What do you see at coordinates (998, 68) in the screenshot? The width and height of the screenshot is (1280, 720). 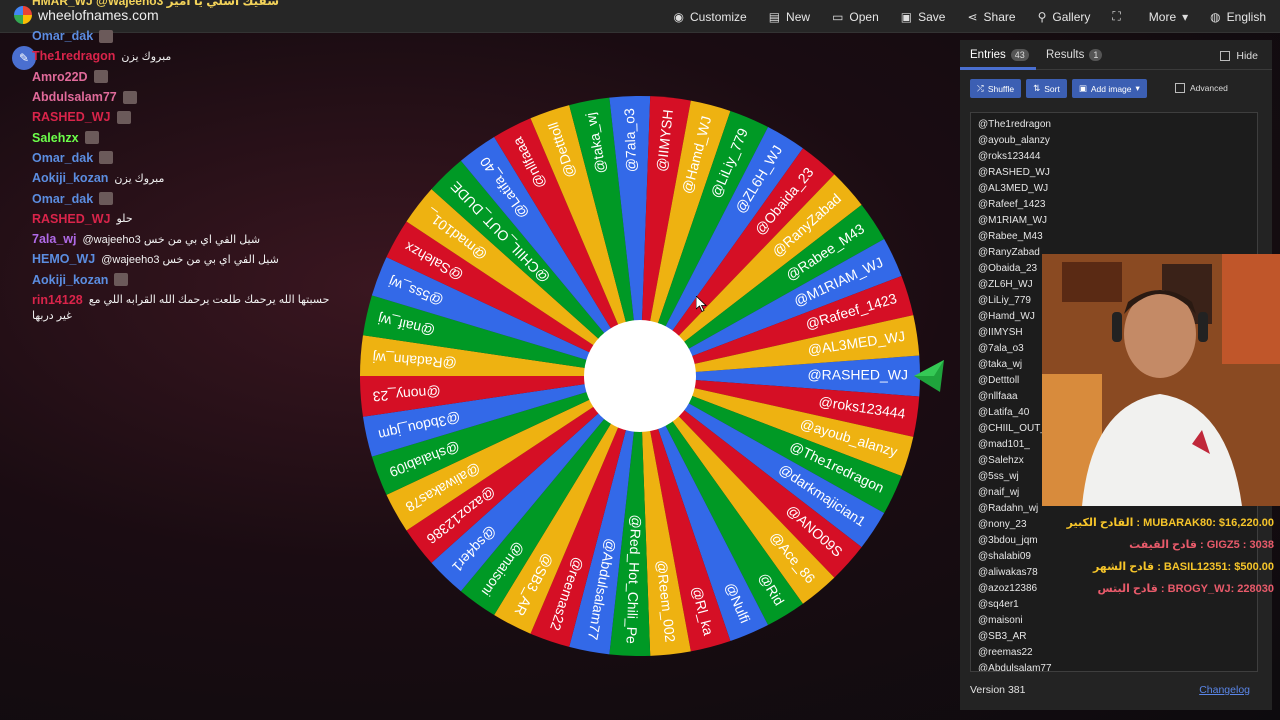 I see `active-tab-indicator` at bounding box center [998, 68].